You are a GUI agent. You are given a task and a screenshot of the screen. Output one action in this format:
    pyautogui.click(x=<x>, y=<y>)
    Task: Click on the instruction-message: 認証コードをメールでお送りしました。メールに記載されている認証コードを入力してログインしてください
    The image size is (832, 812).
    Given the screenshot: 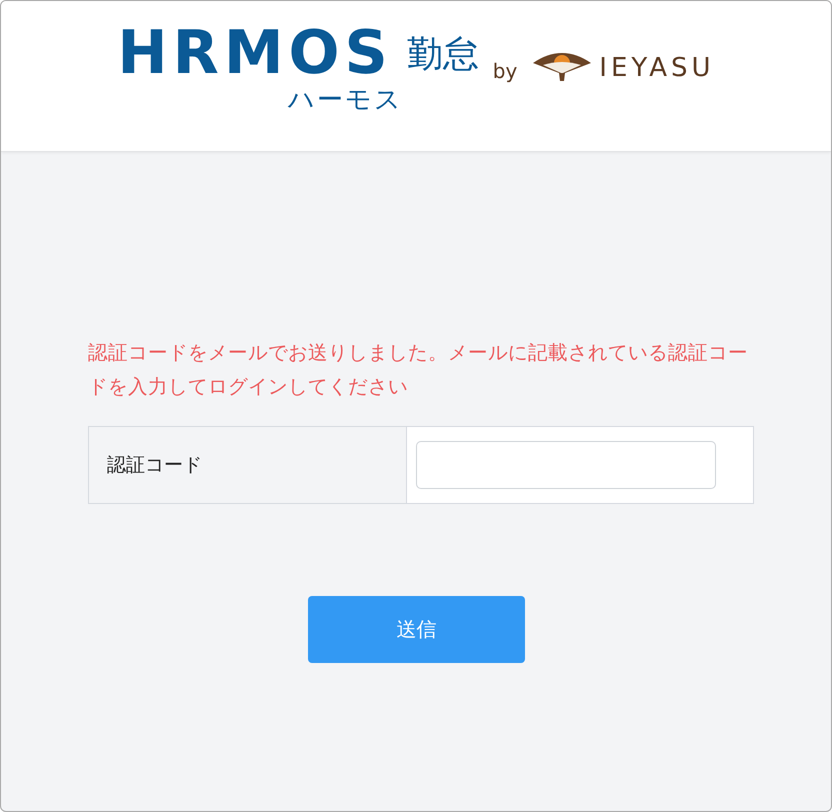 What is the action you would take?
    pyautogui.click(x=418, y=370)
    